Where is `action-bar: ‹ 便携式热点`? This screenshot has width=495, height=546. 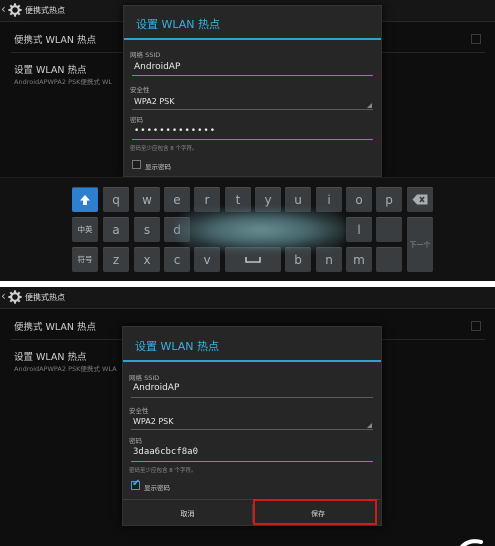 action-bar: ‹ 便携式热点 is located at coordinates (247, 298).